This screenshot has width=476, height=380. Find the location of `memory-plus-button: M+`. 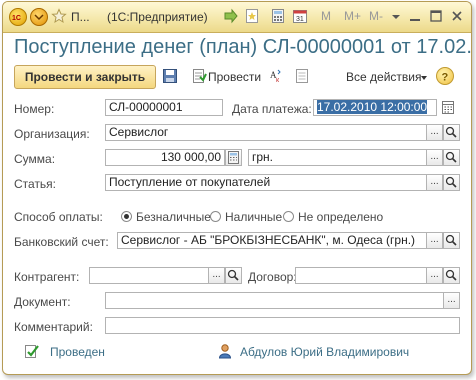

memory-plus-button: M+ is located at coordinates (352, 16).